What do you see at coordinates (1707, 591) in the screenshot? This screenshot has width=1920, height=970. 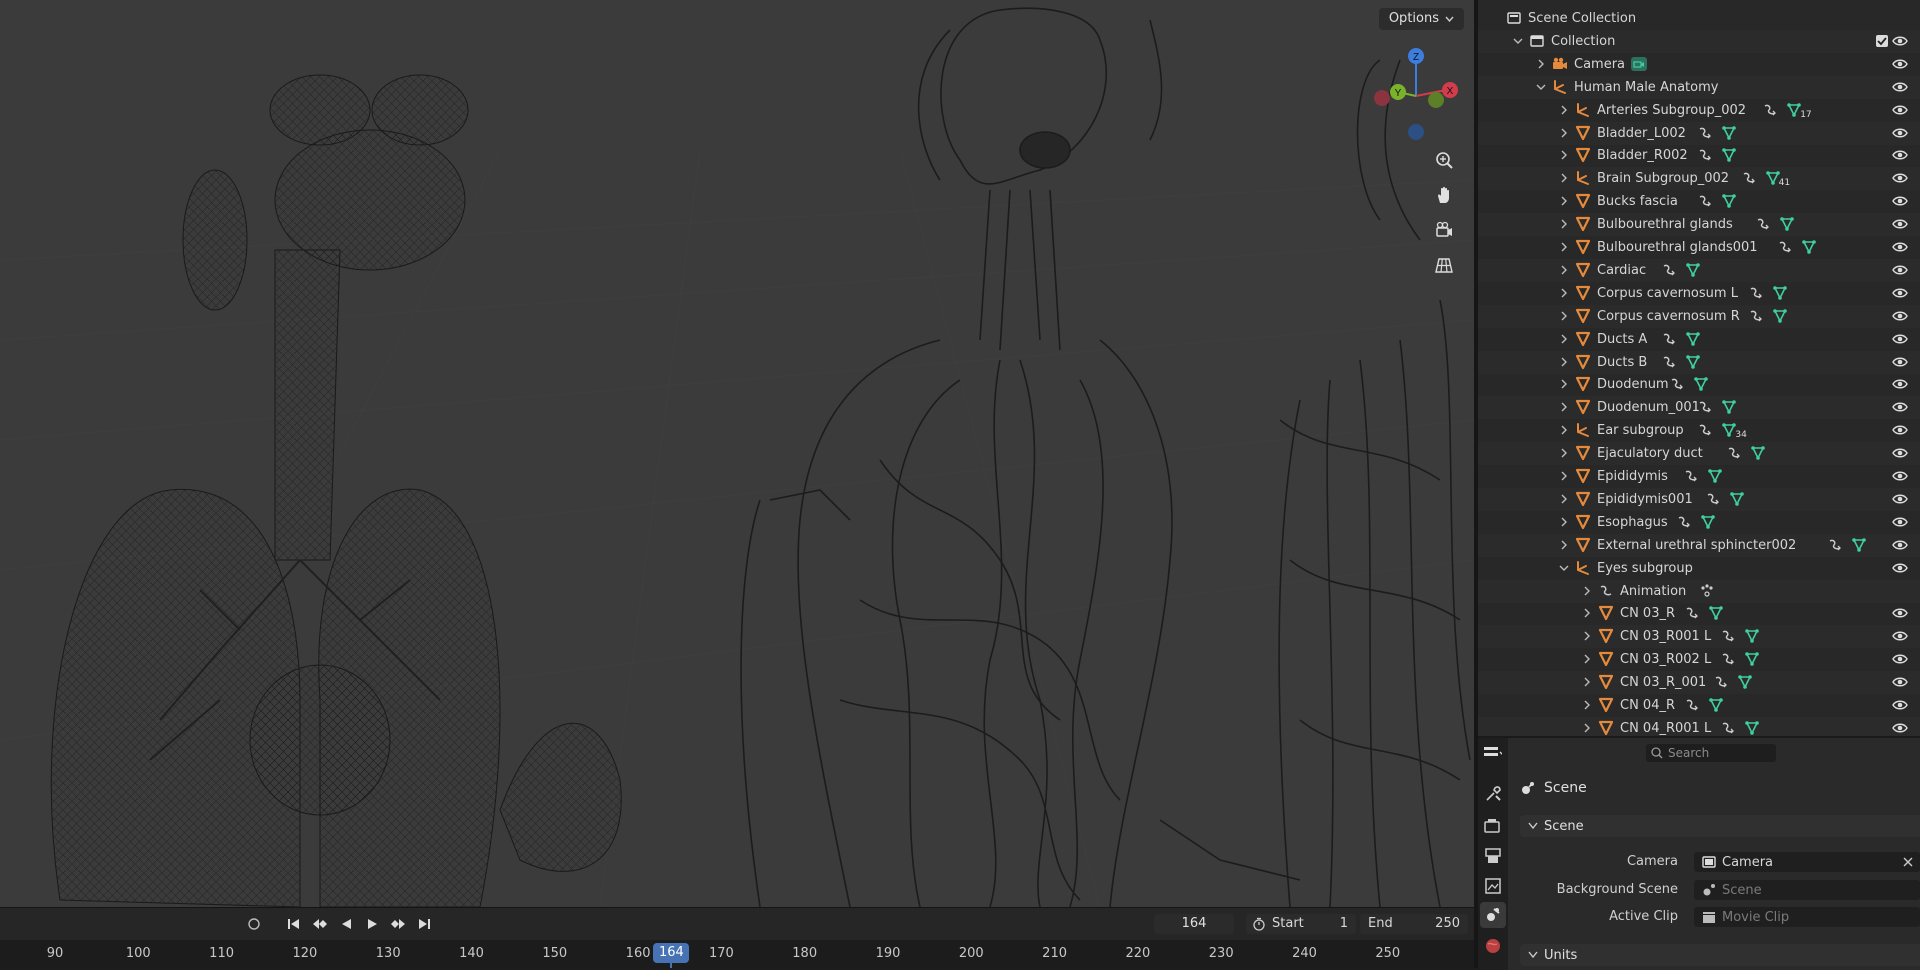 I see `action-icon` at bounding box center [1707, 591].